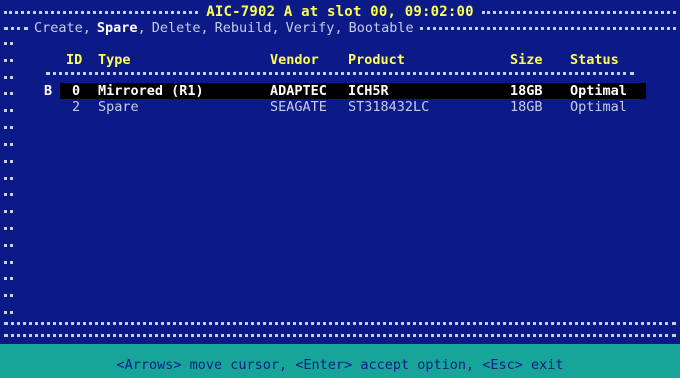 The height and width of the screenshot is (378, 680). What do you see at coordinates (76, 91) in the screenshot?
I see `row-id: 0` at bounding box center [76, 91].